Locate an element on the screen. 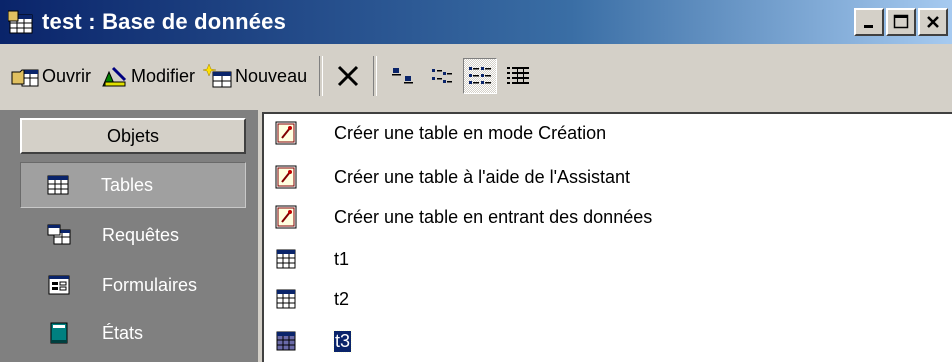  maximize-icon is located at coordinates (901, 21).